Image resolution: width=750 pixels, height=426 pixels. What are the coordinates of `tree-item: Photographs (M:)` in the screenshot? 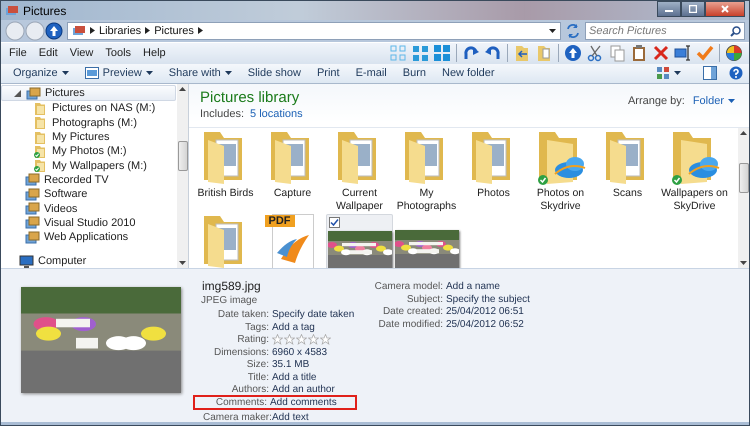 It's located at (89, 123).